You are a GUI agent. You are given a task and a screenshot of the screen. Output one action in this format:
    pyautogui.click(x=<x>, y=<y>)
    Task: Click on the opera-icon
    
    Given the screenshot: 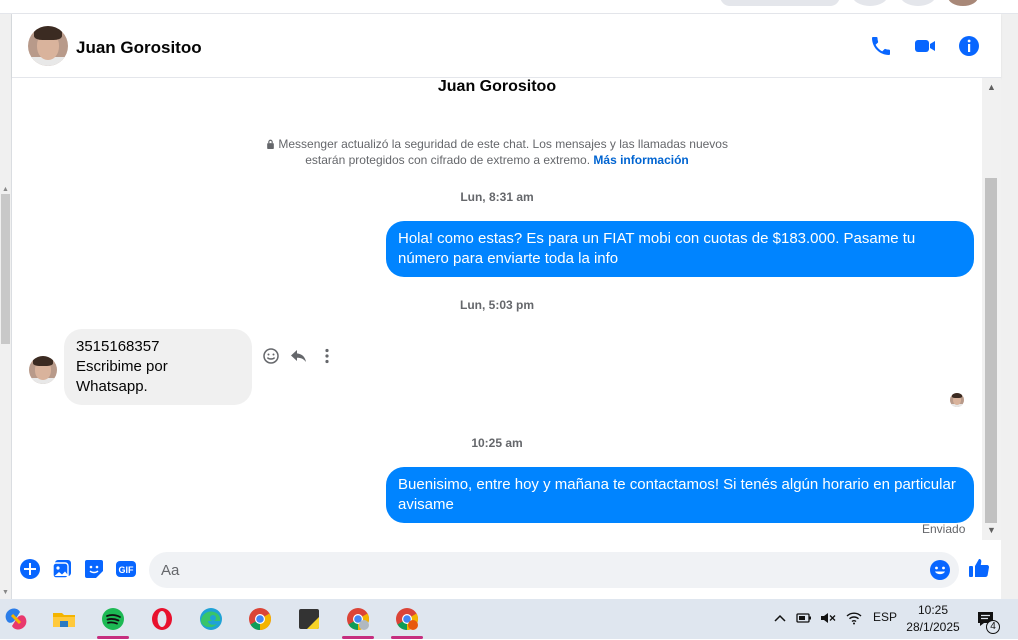 What is the action you would take?
    pyautogui.click(x=162, y=619)
    